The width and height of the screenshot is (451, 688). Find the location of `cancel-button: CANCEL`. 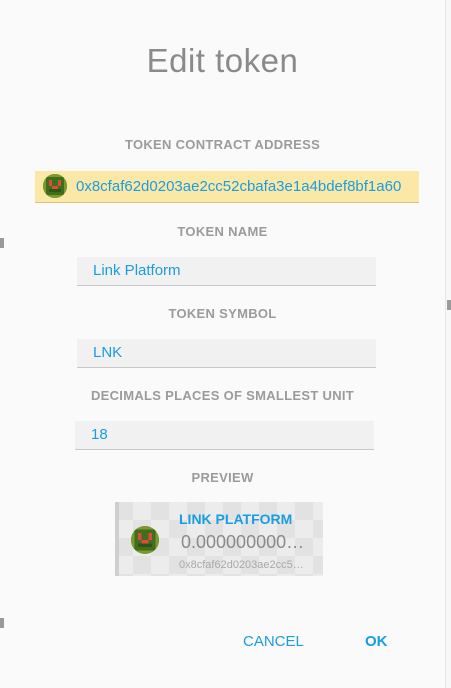

cancel-button: CANCEL is located at coordinates (273, 641).